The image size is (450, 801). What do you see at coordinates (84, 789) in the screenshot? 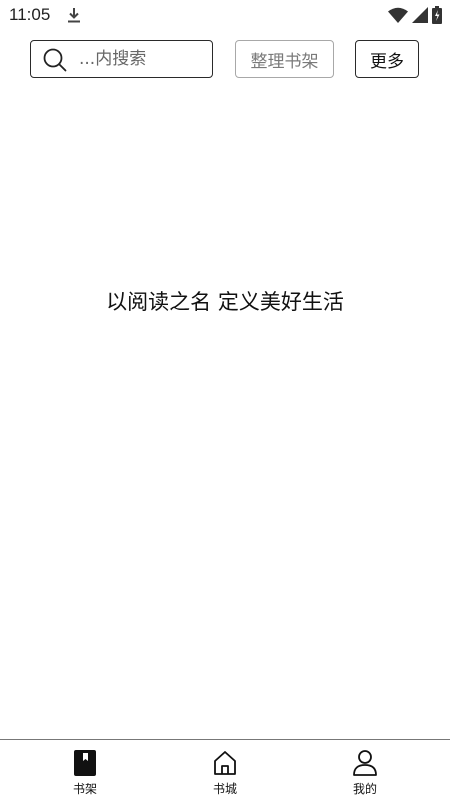
I see `tab-label: 书架` at bounding box center [84, 789].